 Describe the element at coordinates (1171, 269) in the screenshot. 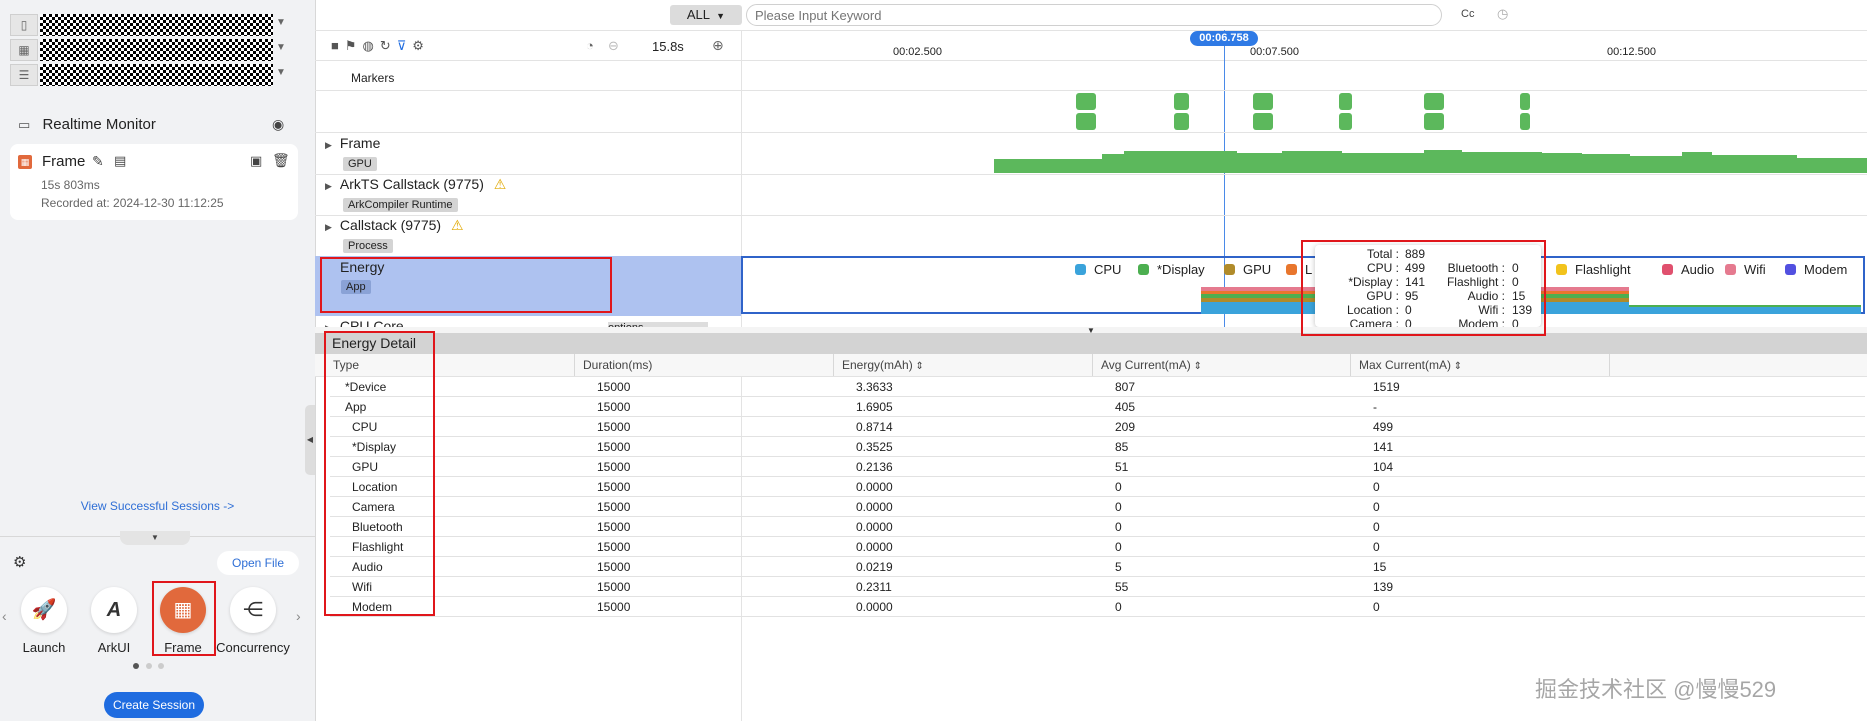

I see `legend-item: *Display` at that location.